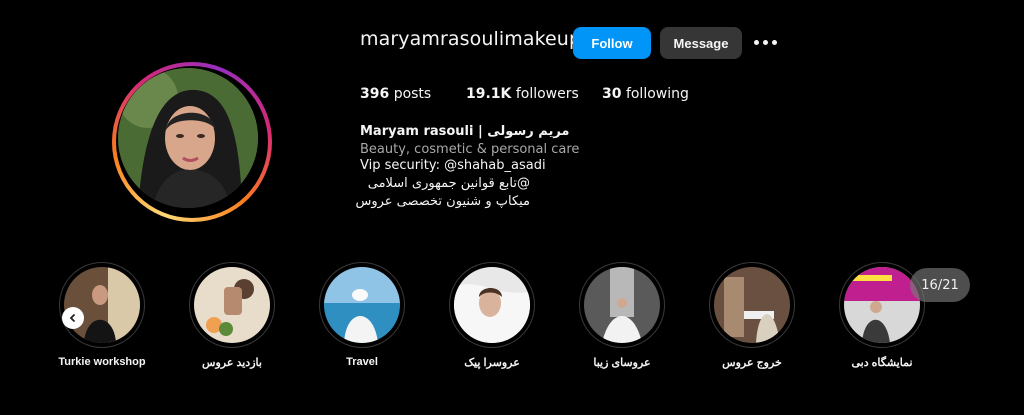 This screenshot has width=1024, height=415. What do you see at coordinates (765, 42) in the screenshot?
I see `more-options-icon` at bounding box center [765, 42].